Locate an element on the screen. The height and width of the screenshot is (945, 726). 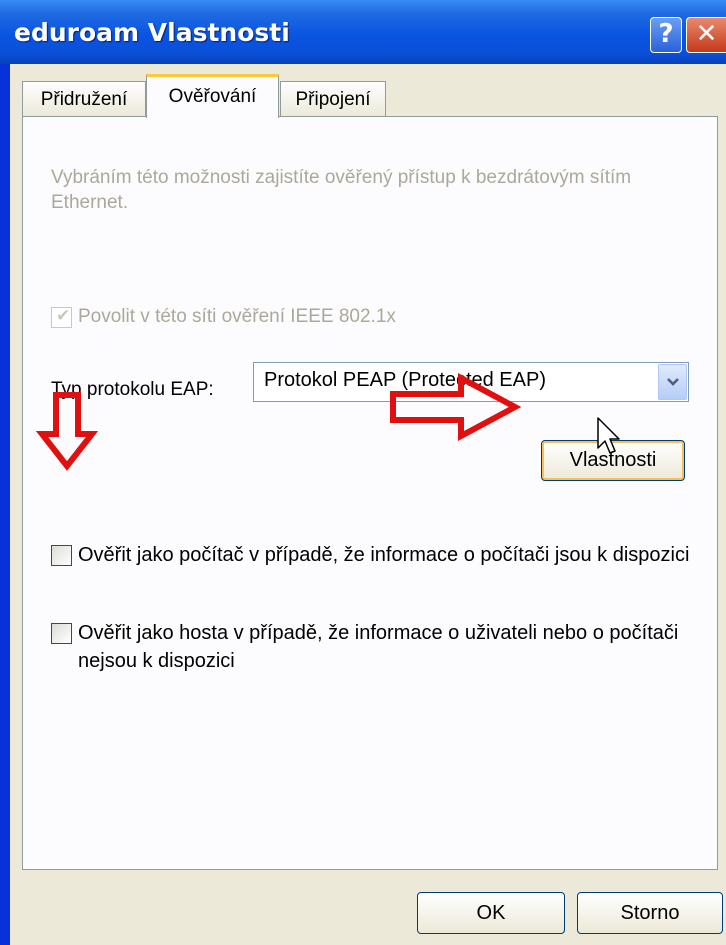
cancel-button: Storno is located at coordinates (650, 913).